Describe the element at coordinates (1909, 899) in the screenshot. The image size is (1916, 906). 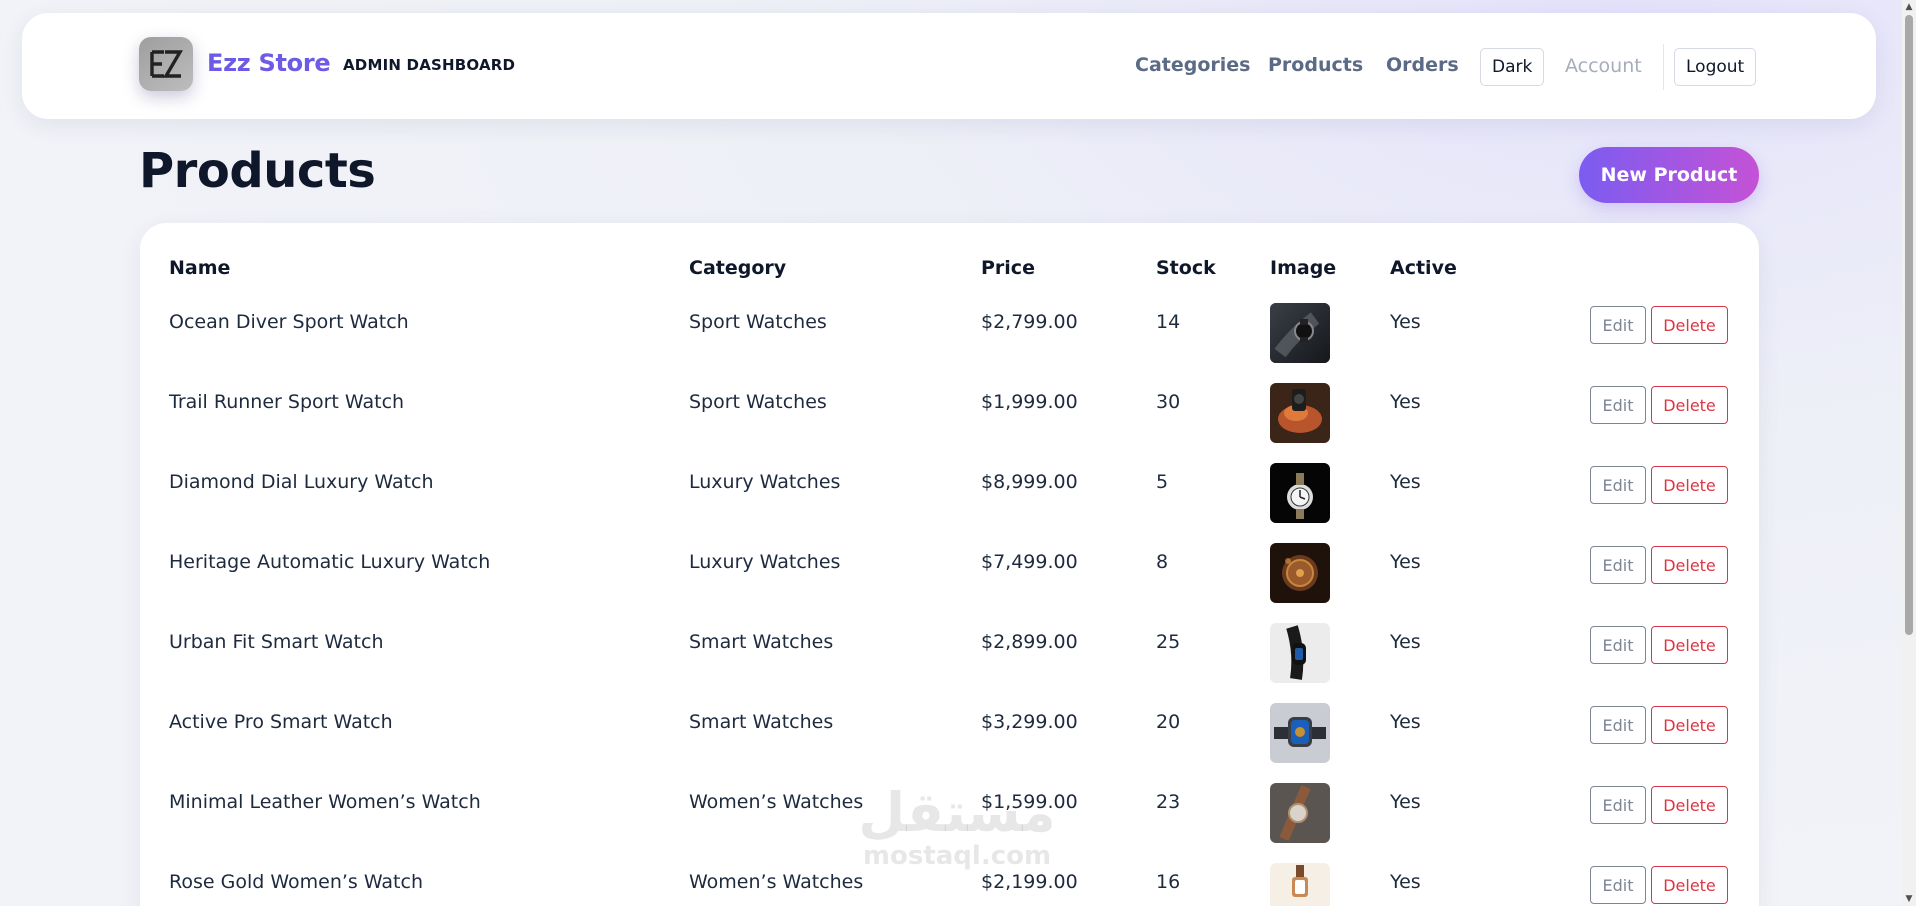
I see `scroll-down-arrow-icon: ▼` at that location.